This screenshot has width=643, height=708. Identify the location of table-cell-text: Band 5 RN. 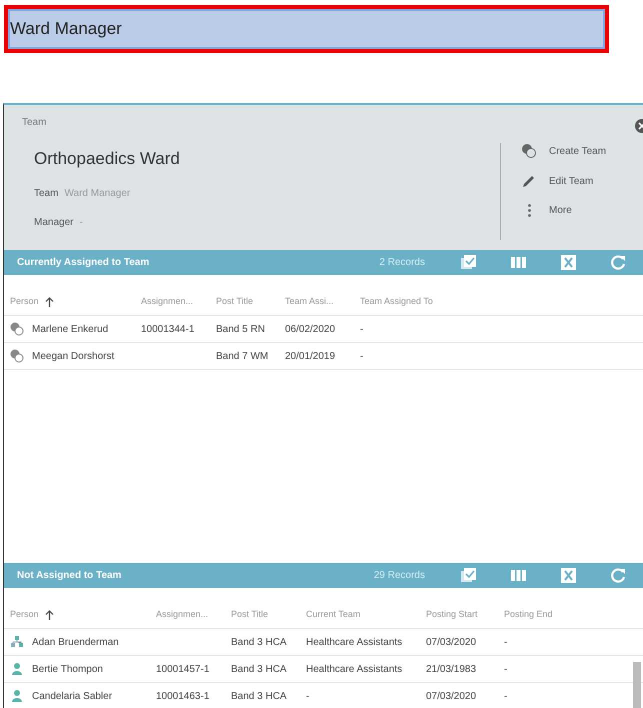
(240, 329).